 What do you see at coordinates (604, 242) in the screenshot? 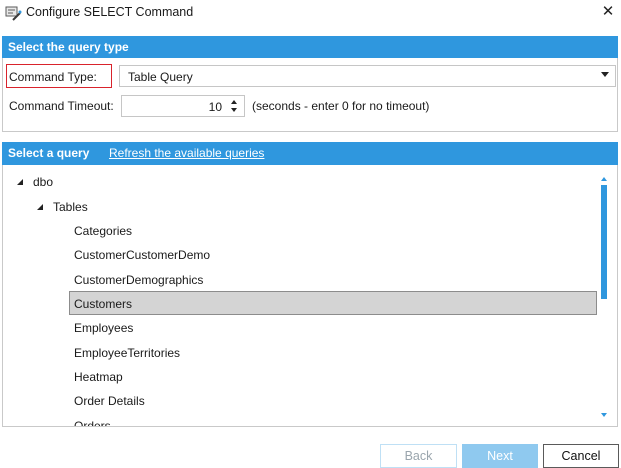
I see `scroll-thumb` at bounding box center [604, 242].